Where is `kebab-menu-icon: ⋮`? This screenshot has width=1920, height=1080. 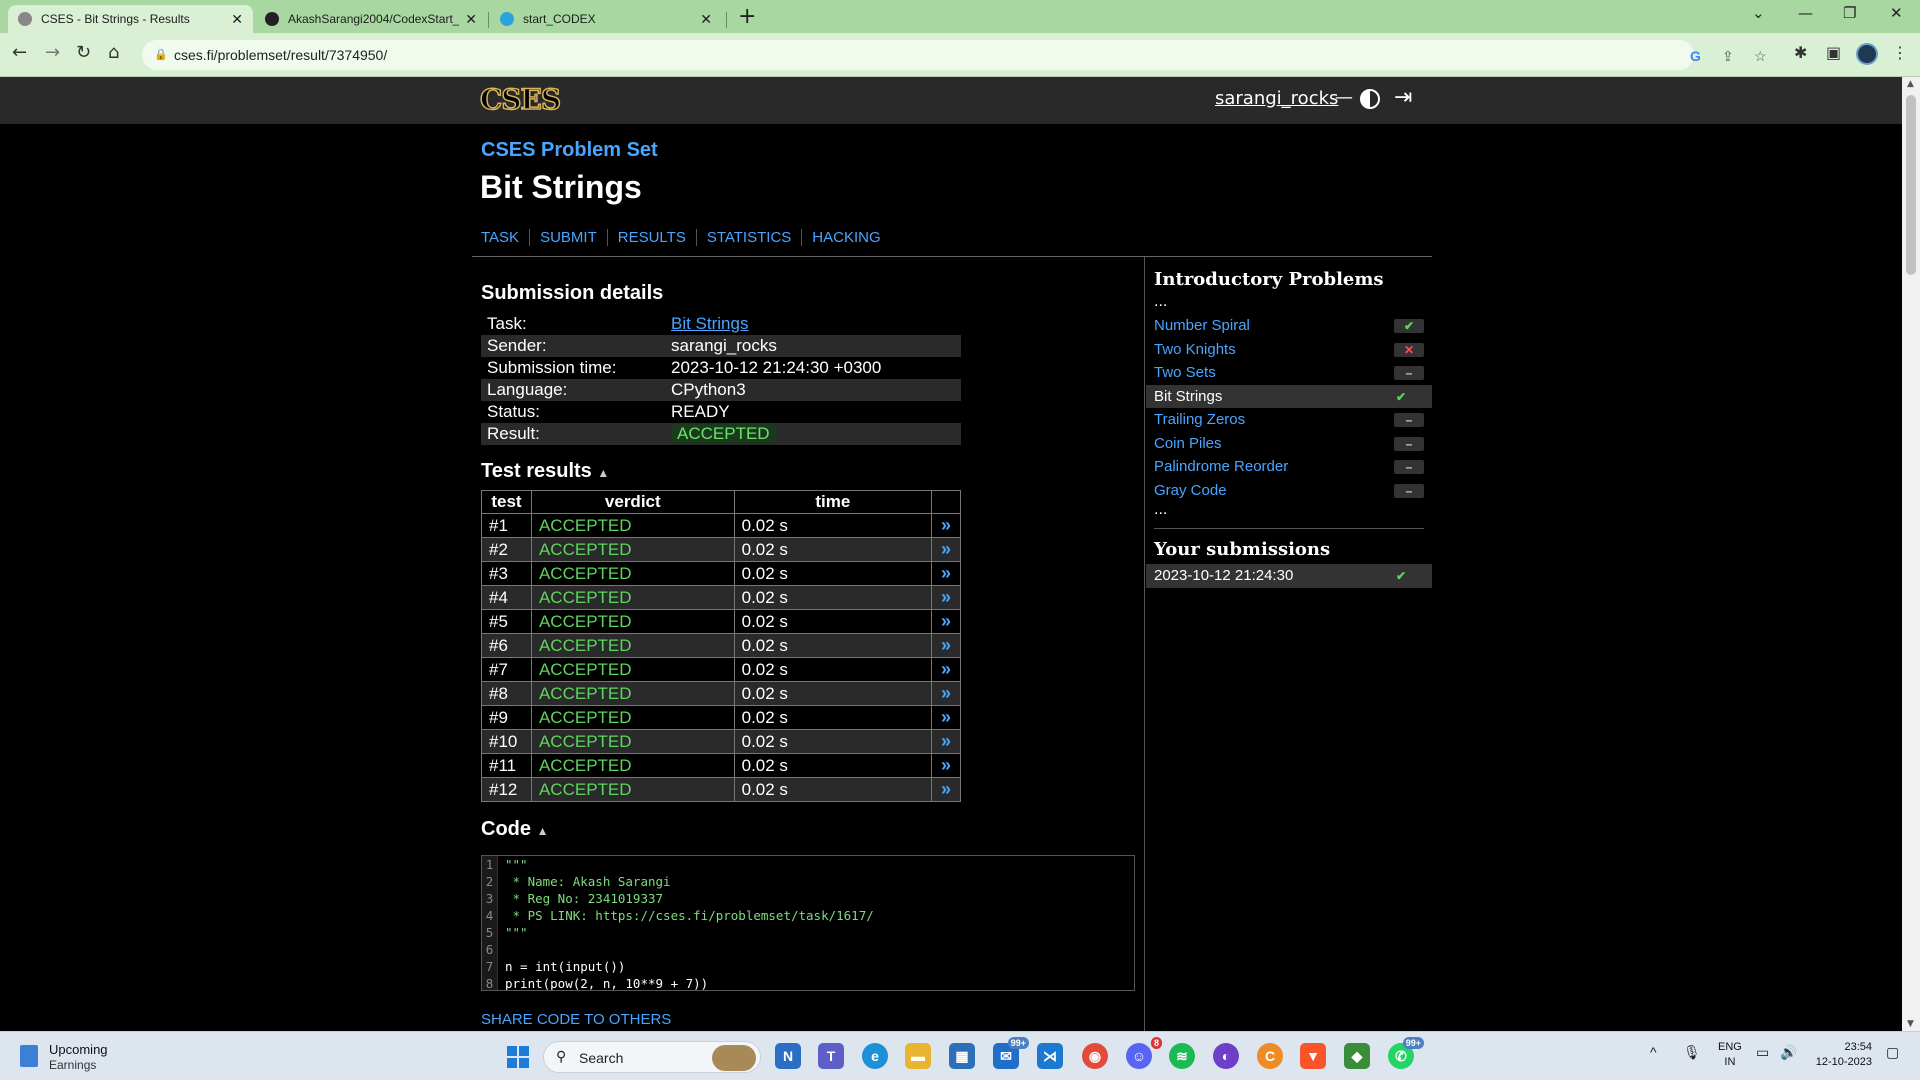 kebab-menu-icon: ⋮ is located at coordinates (1900, 53).